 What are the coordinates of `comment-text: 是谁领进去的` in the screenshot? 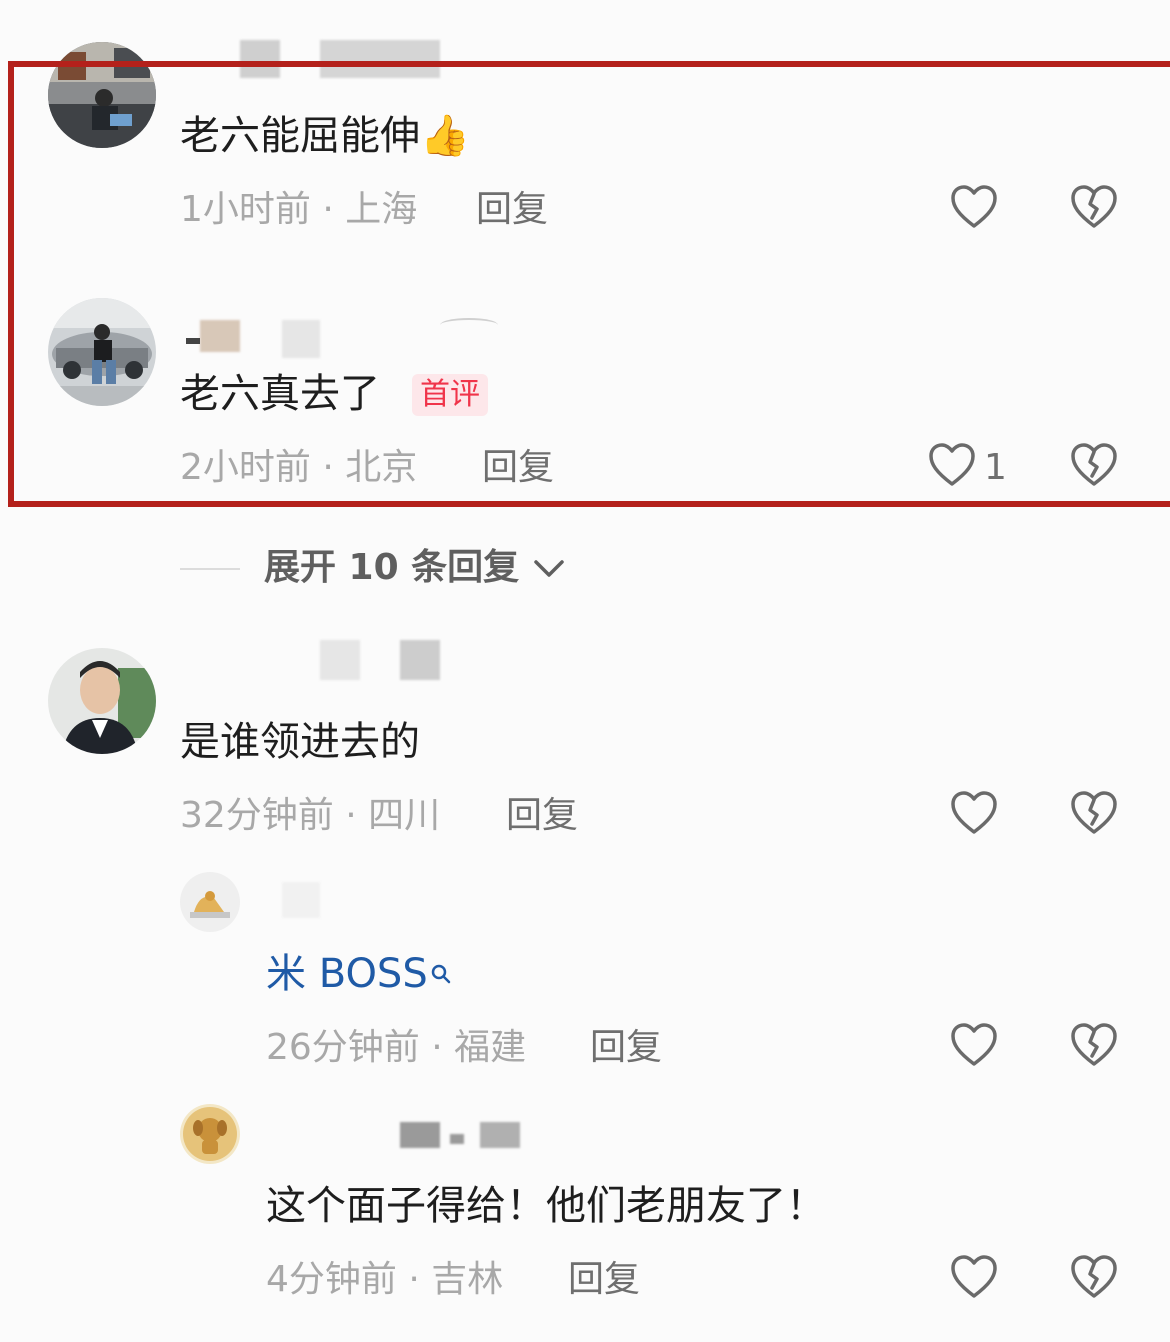 It's located at (300, 742).